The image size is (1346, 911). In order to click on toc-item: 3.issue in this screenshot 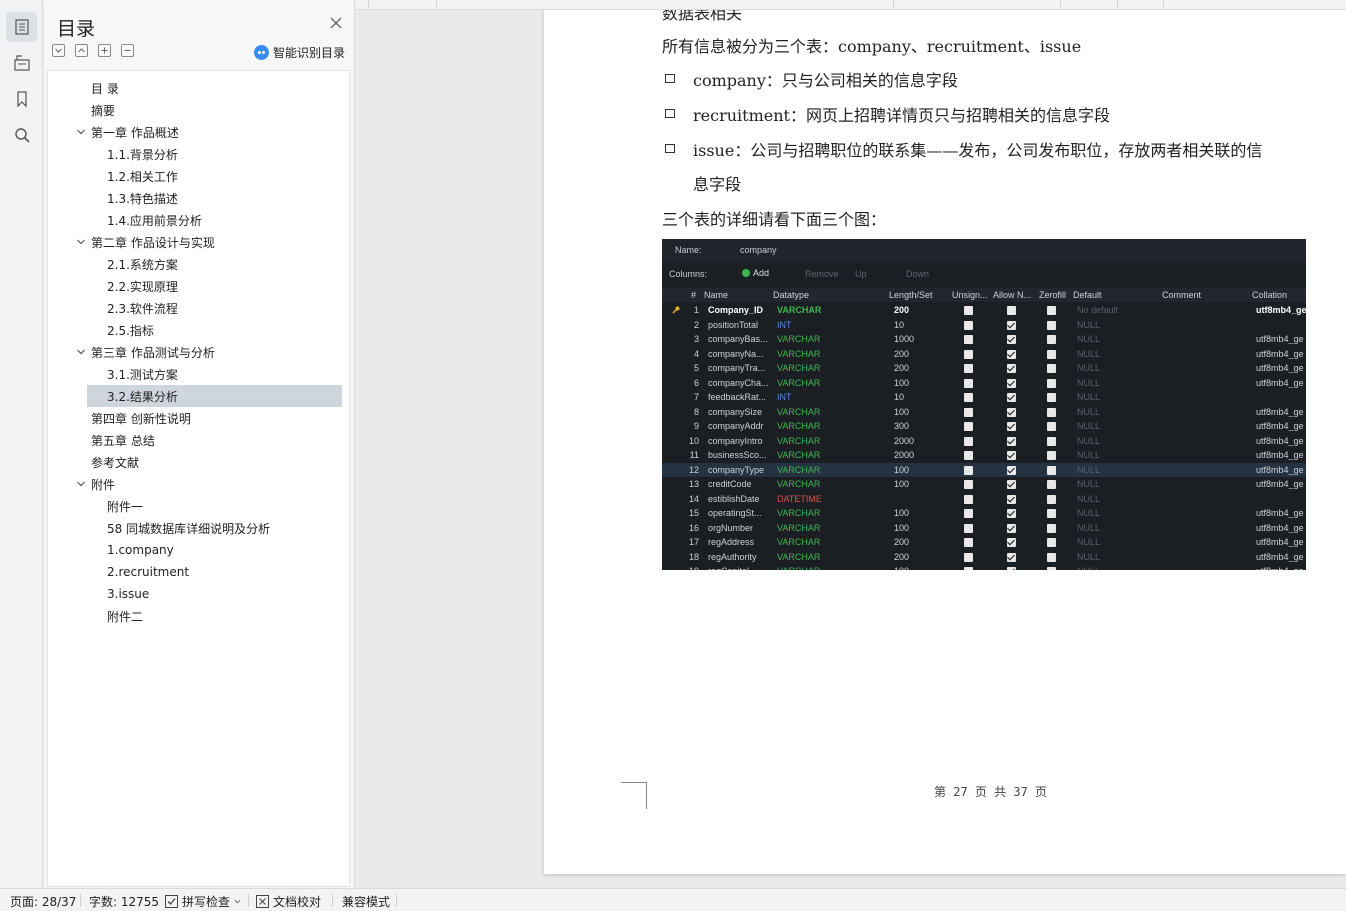, I will do `click(198, 594)`.